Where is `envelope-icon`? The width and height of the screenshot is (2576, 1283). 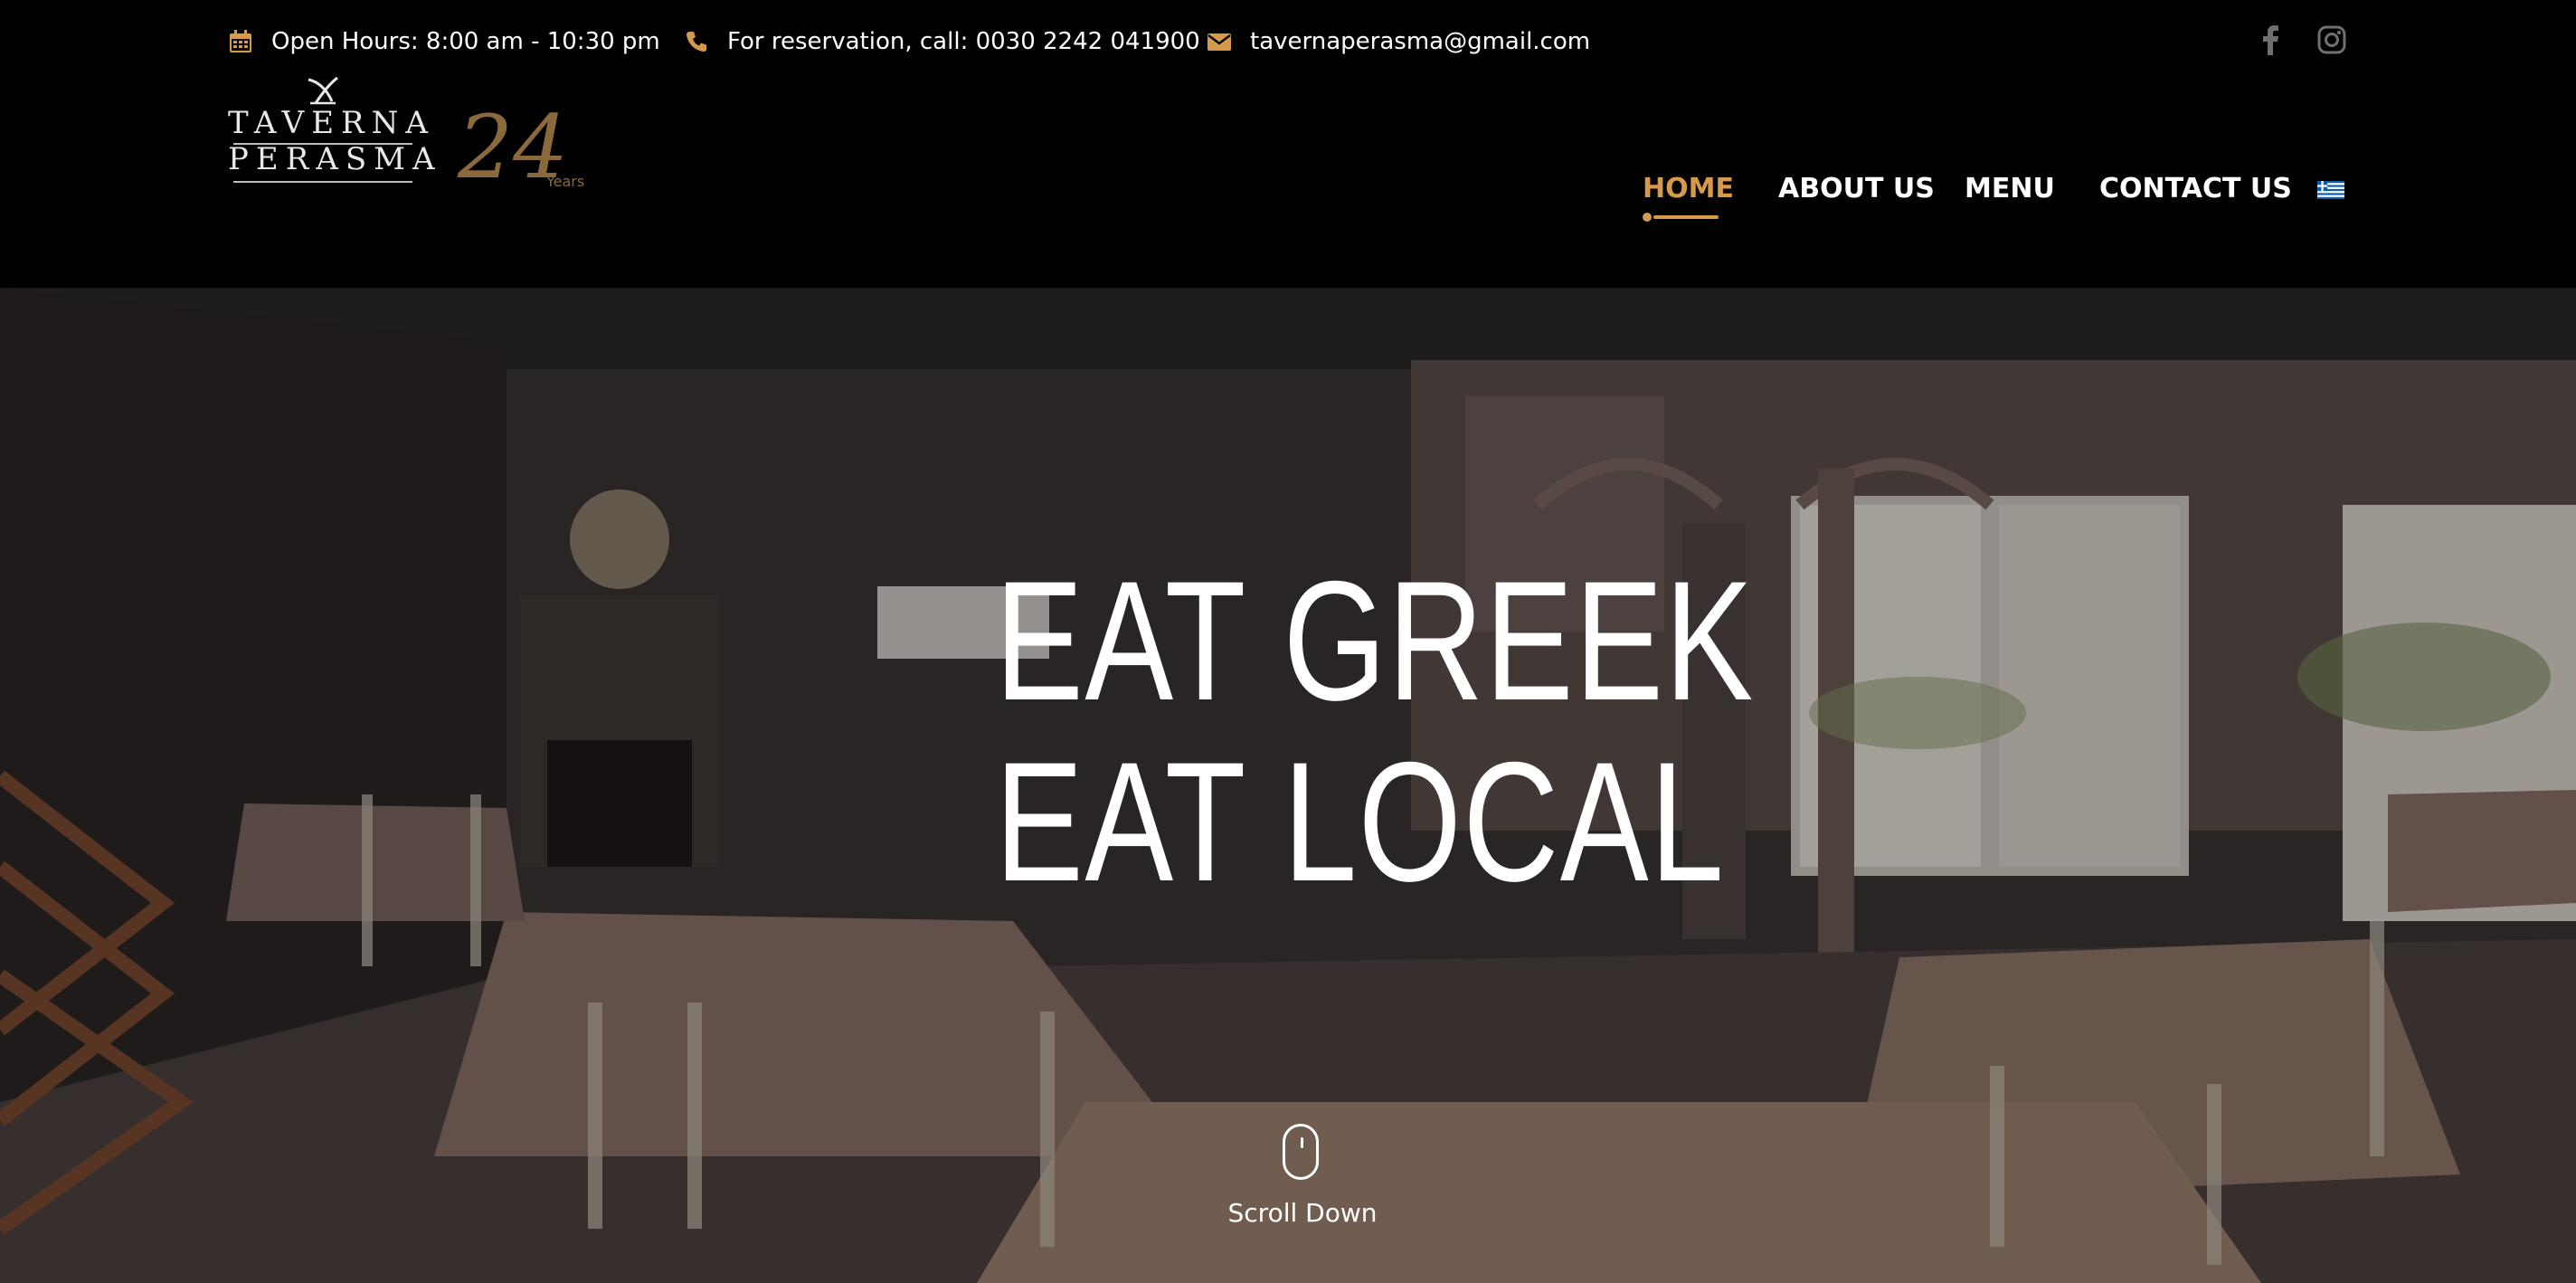 envelope-icon is located at coordinates (1219, 41).